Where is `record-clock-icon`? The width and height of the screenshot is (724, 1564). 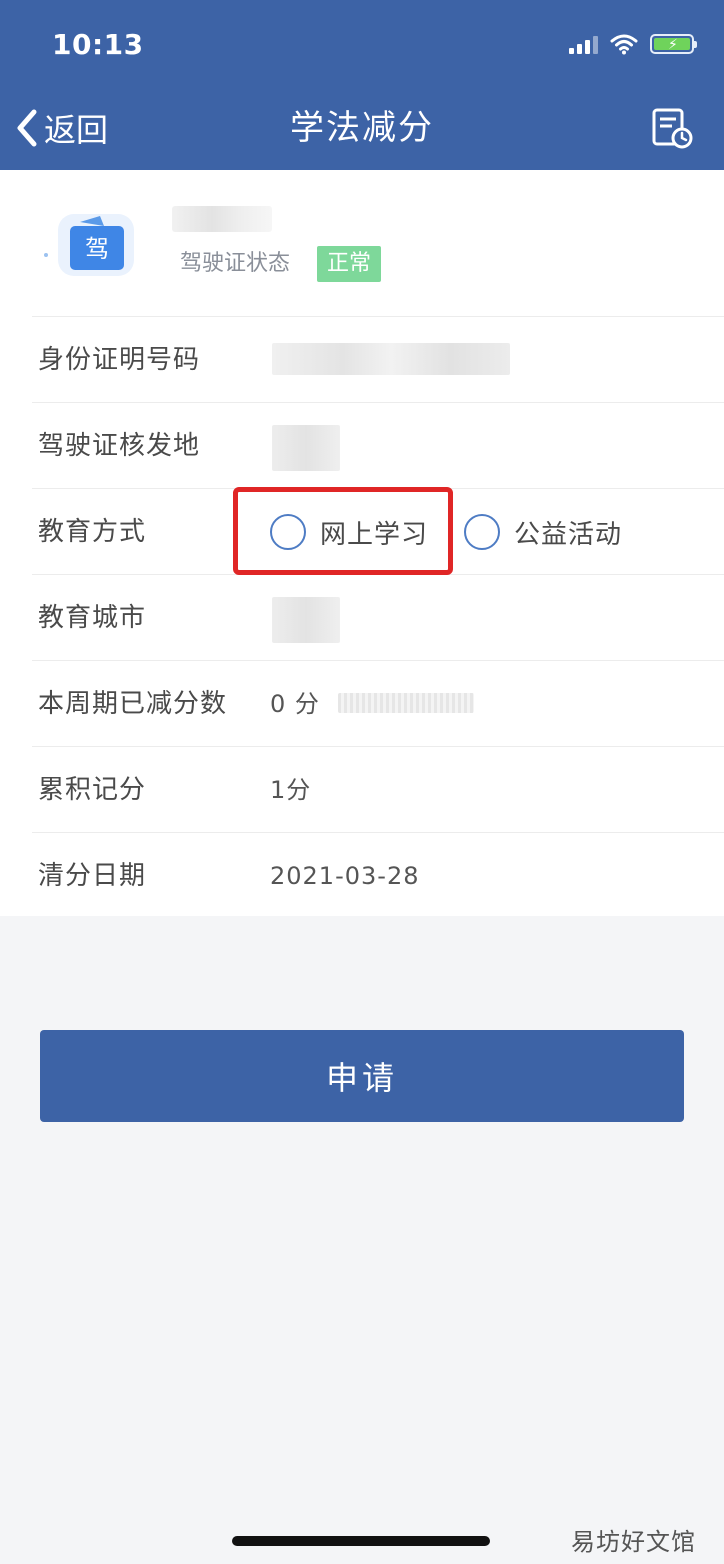 record-clock-icon is located at coordinates (672, 128).